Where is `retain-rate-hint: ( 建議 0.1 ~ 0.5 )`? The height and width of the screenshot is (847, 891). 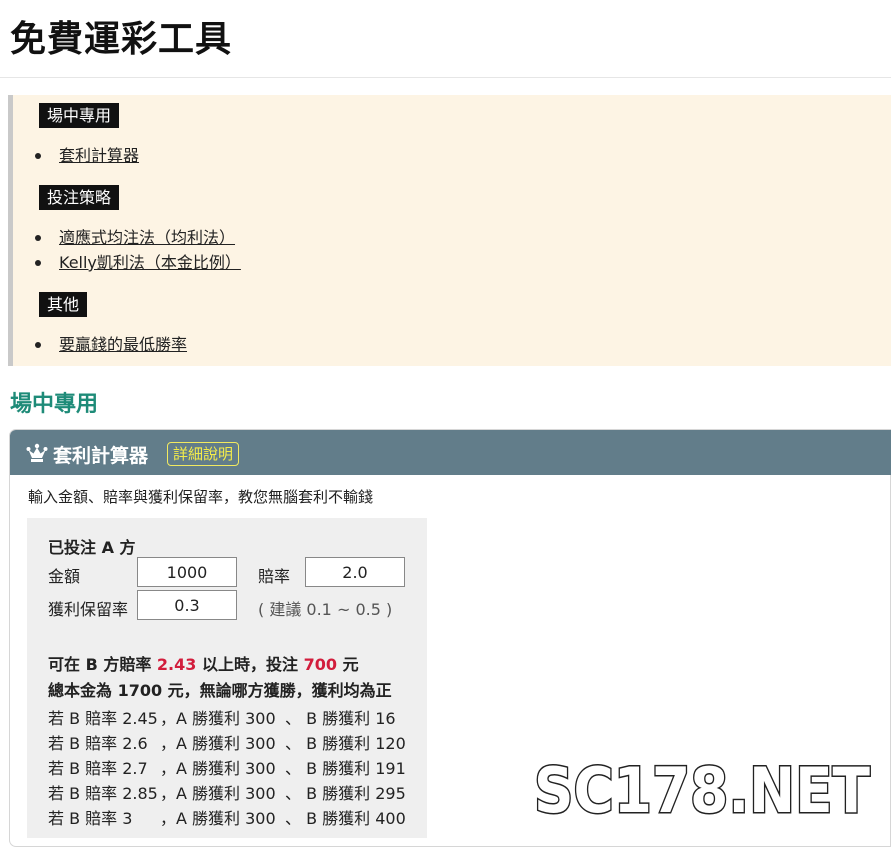
retain-rate-hint: ( 建議 0.1 ~ 0.5 ) is located at coordinates (325, 609).